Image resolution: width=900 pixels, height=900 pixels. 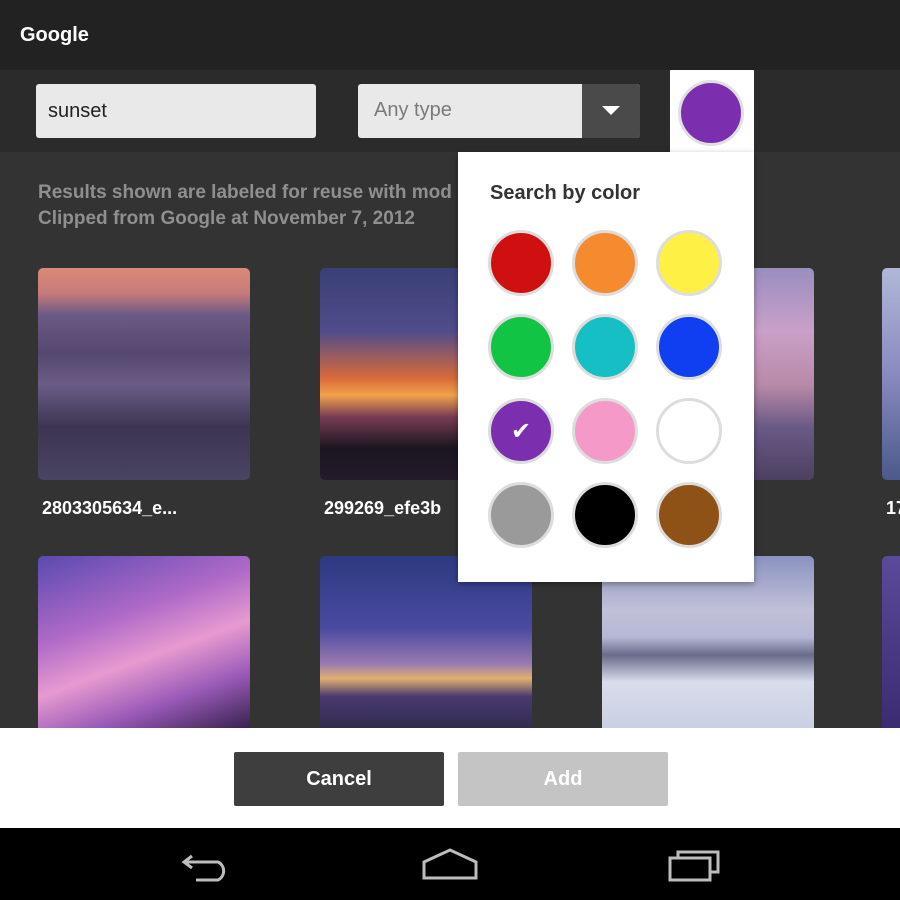 What do you see at coordinates (413, 110) in the screenshot?
I see `type-dropdown-label: Any type` at bounding box center [413, 110].